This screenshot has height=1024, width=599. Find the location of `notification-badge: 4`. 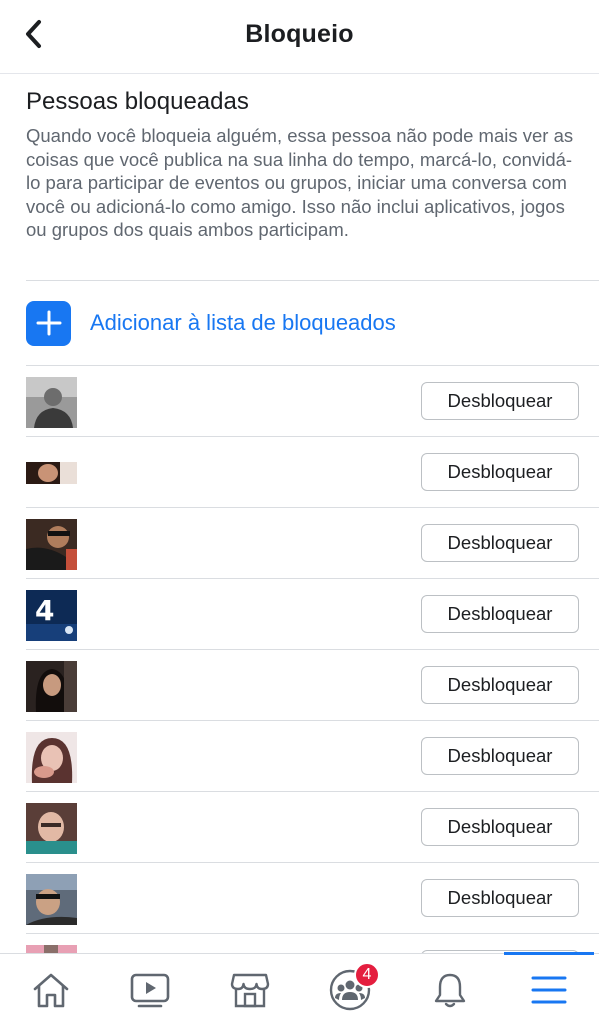

notification-badge: 4 is located at coordinates (367, 975).